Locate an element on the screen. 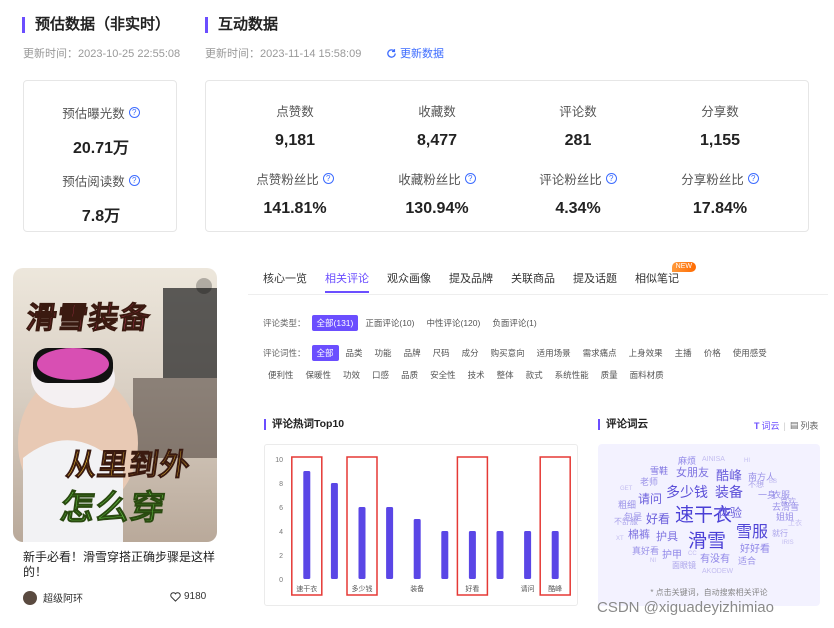 This screenshot has width=834, height=628. chip-word-5: 成分 is located at coordinates (470, 353).